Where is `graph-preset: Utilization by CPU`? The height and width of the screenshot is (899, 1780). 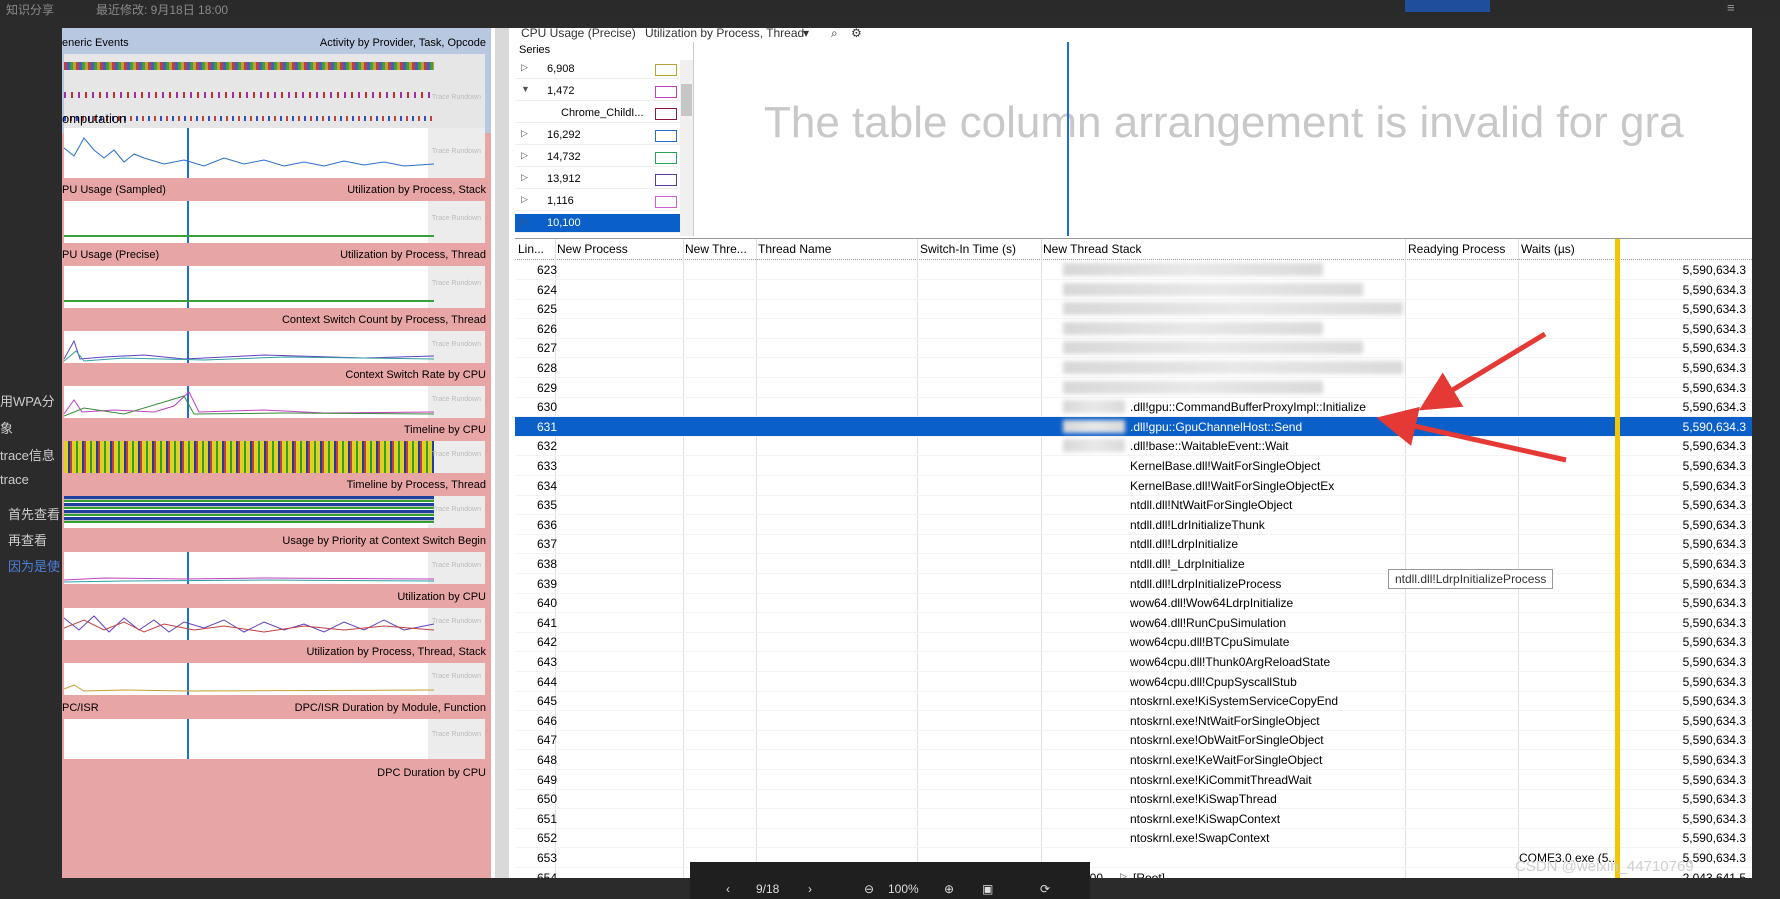
graph-preset: Utilization by CPU is located at coordinates (441, 597).